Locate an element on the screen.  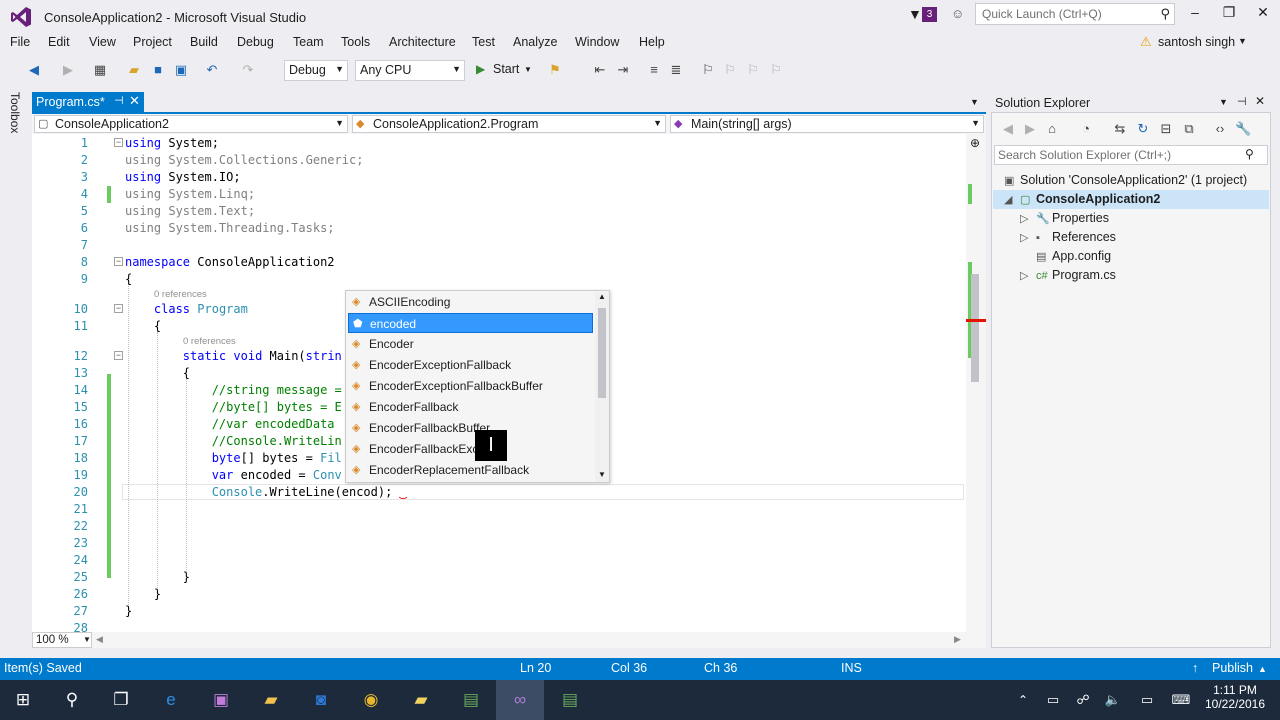
intellisense-item: ◈ EncoderExceptionFallbackBuffer is located at coordinates (470, 386).